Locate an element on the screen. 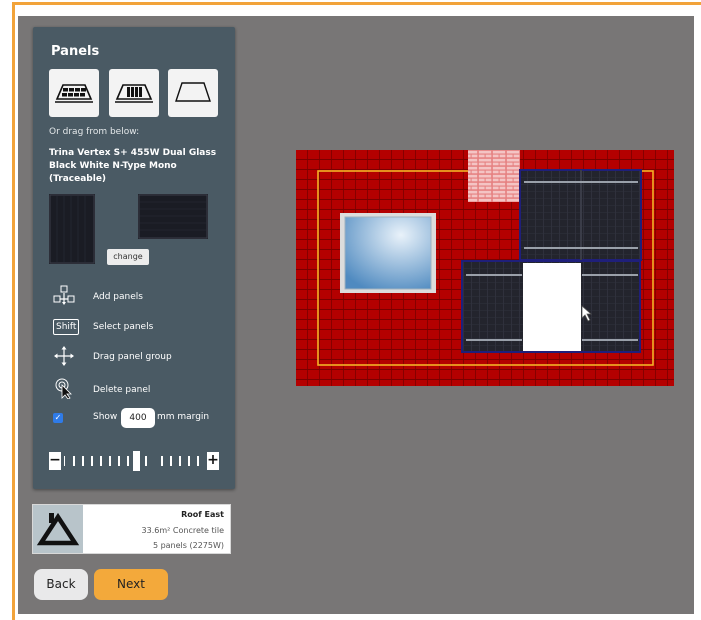  panel-grid-layout-button is located at coordinates (134, 93).